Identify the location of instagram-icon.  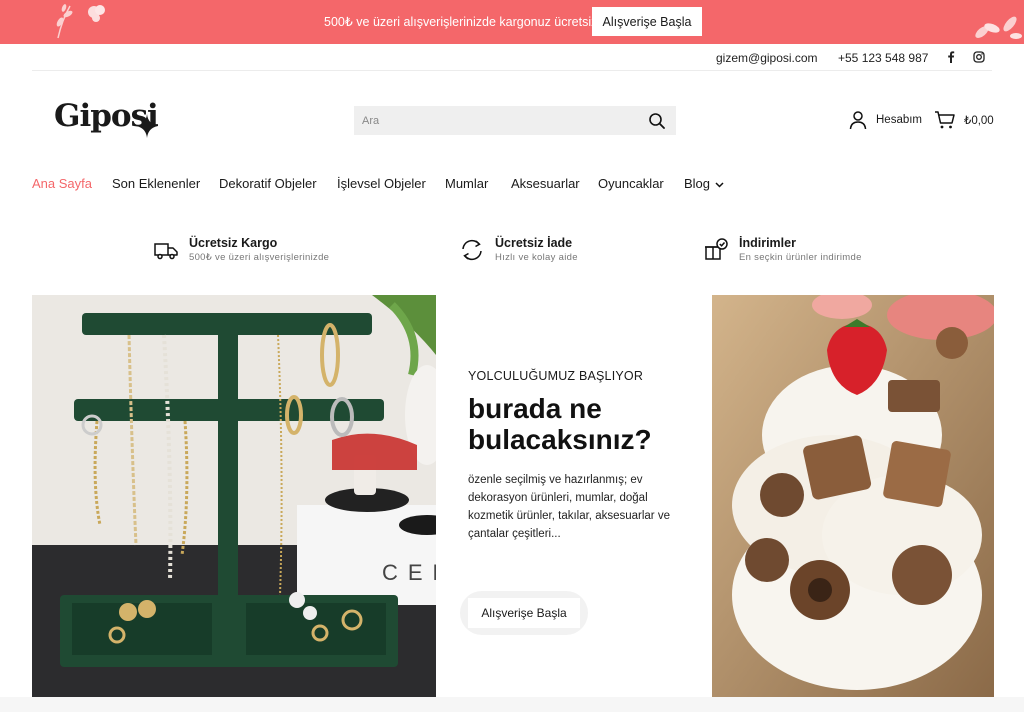
(979, 57).